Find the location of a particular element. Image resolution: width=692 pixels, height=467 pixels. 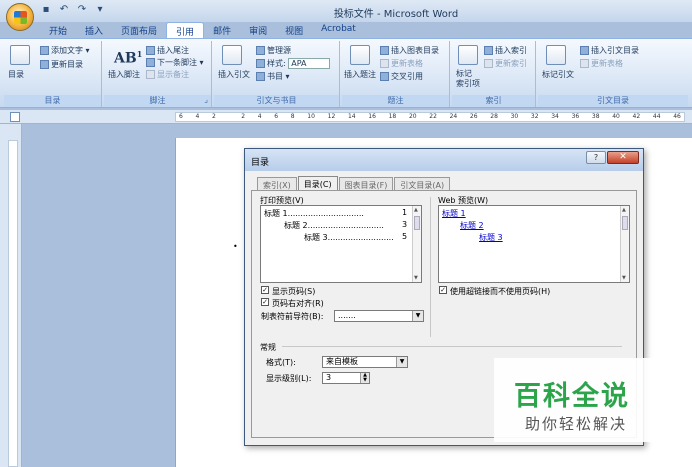

style-selector: 样式: APA is located at coordinates (293, 63).